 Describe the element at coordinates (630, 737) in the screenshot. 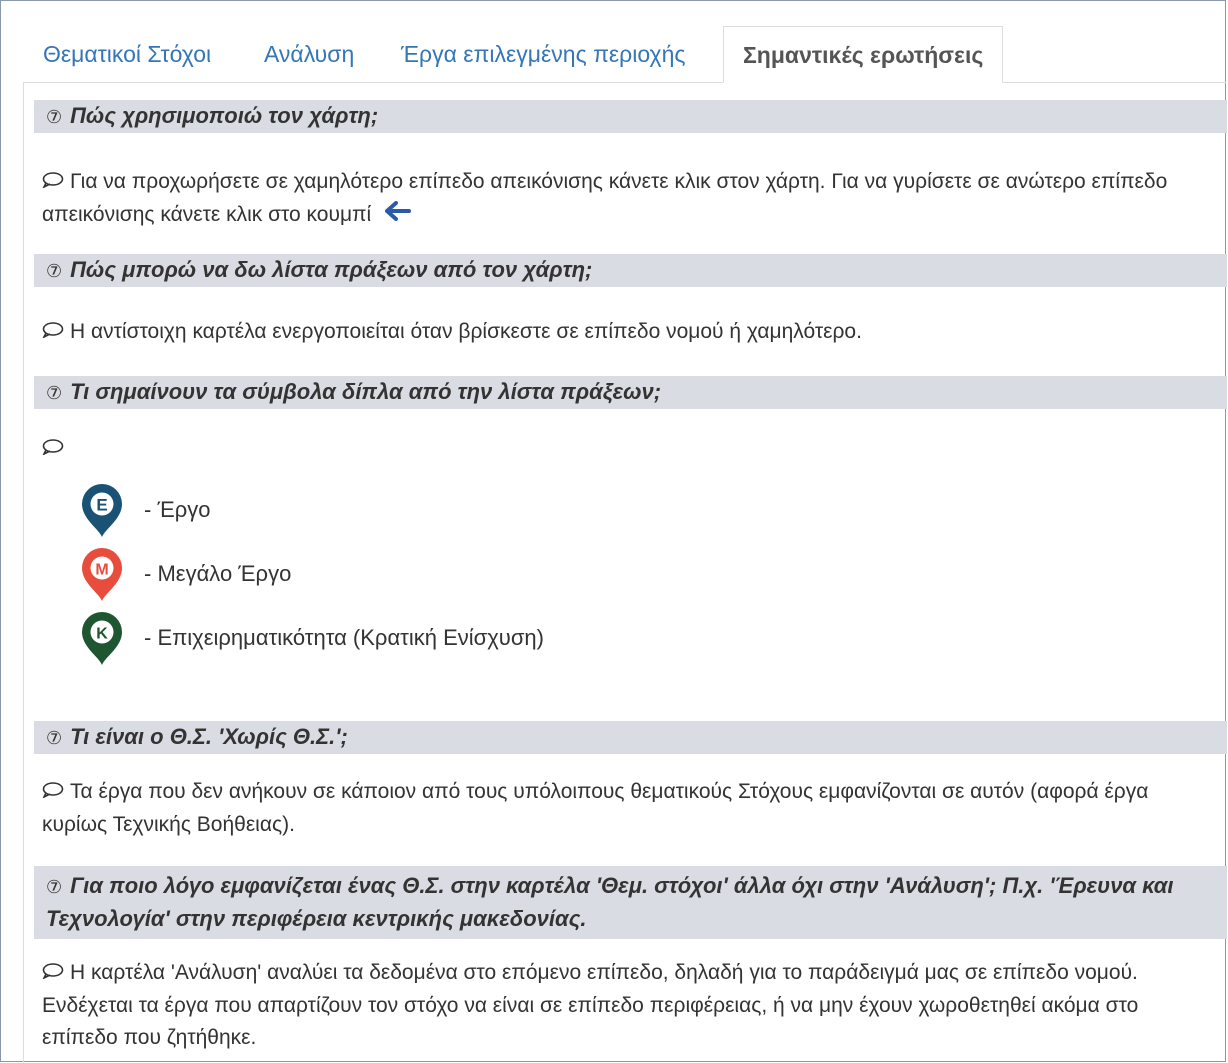

I see `faq-question-4: ⑦ Τι είναι ο Θ.Σ. 'Χωρίς Θ.Σ.';` at that location.